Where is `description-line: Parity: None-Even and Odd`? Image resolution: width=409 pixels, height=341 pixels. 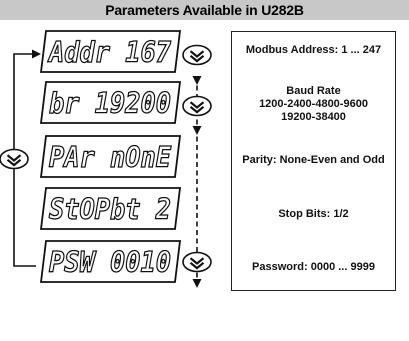 description-line: Parity: None-Even and Odd is located at coordinates (313, 160).